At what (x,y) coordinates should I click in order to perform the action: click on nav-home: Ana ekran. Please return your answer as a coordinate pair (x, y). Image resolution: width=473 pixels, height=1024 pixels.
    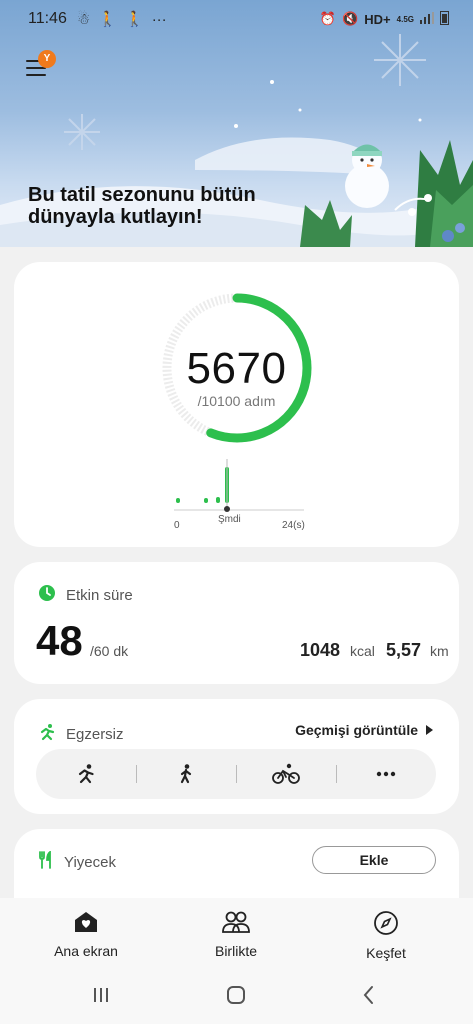
    Looking at the image, I should click on (86, 934).